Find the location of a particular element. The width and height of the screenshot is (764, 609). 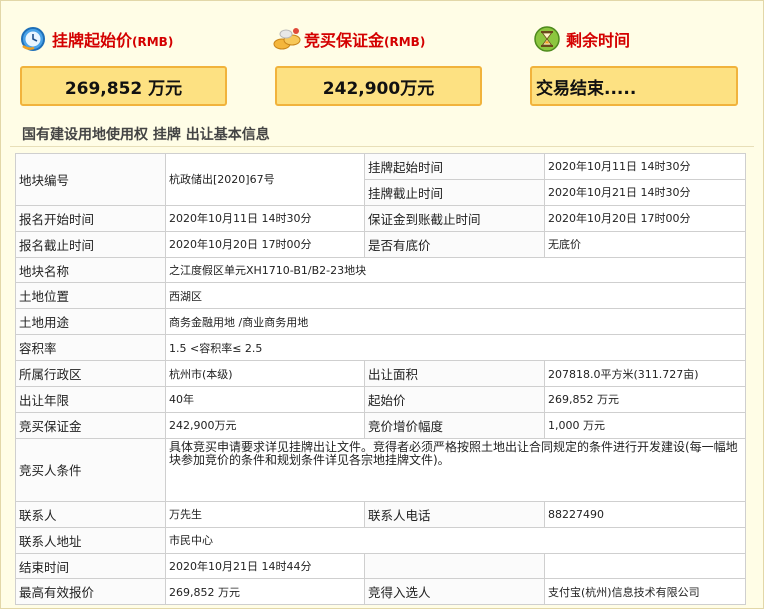

row-value: 无底价 is located at coordinates (645, 244).